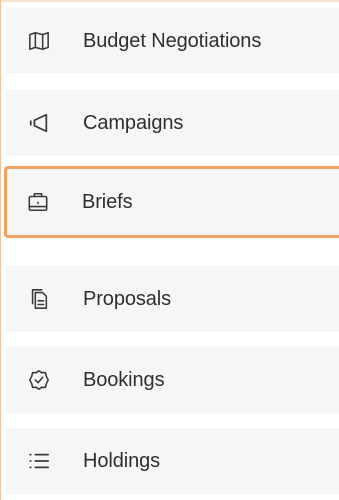 The width and height of the screenshot is (339, 500). I want to click on badge-check-icon, so click(39, 380).